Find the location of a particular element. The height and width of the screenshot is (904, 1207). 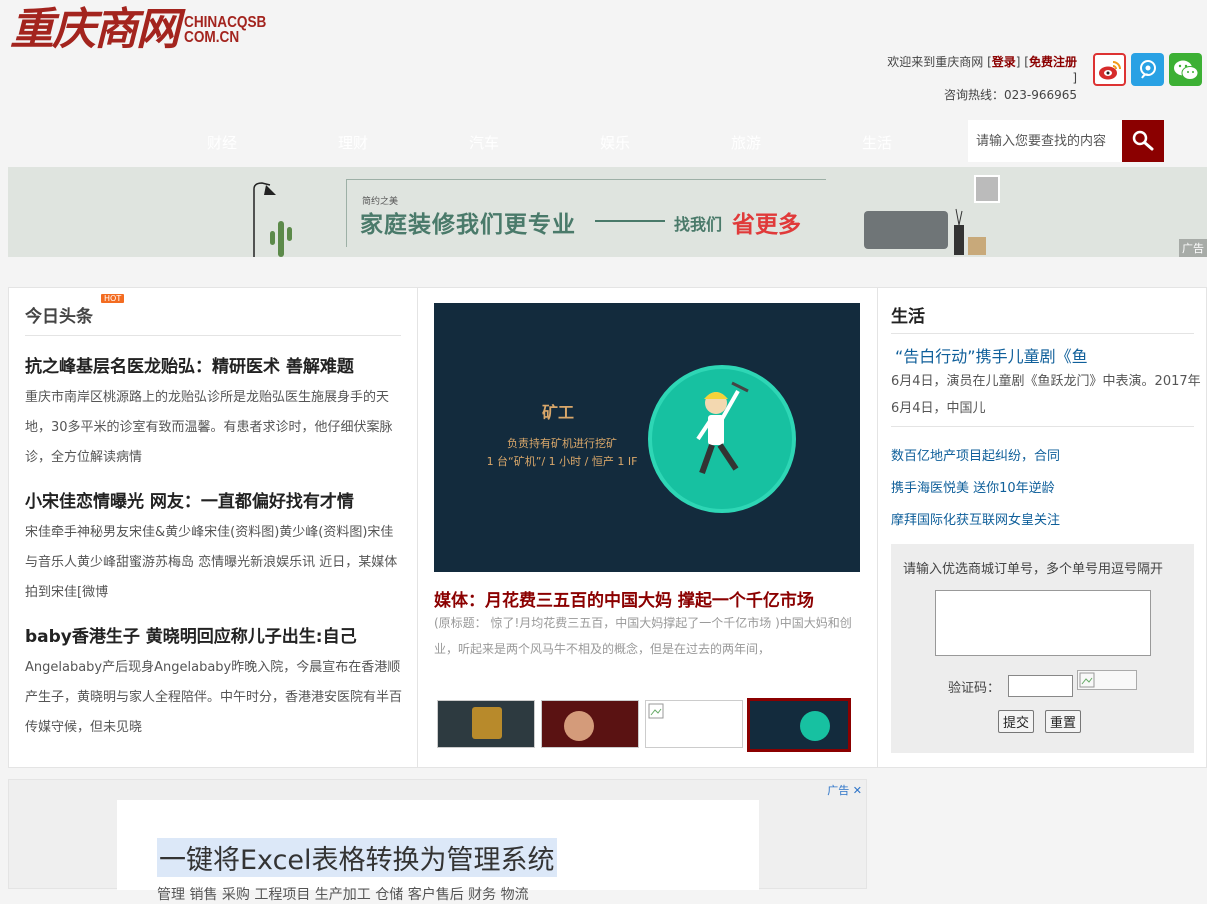

feature-image-line1: 负责持有矿机进行挖矿 is located at coordinates (562, 443).